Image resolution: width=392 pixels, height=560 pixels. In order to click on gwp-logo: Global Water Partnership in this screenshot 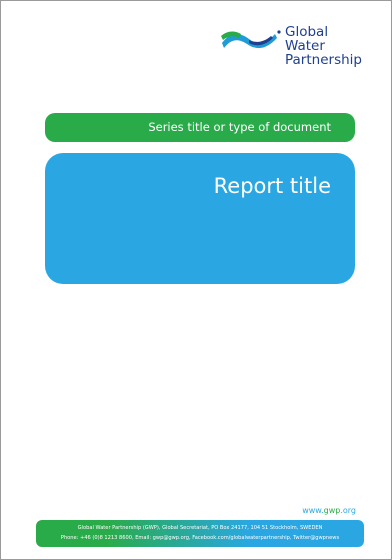, I will do `click(294, 45)`.